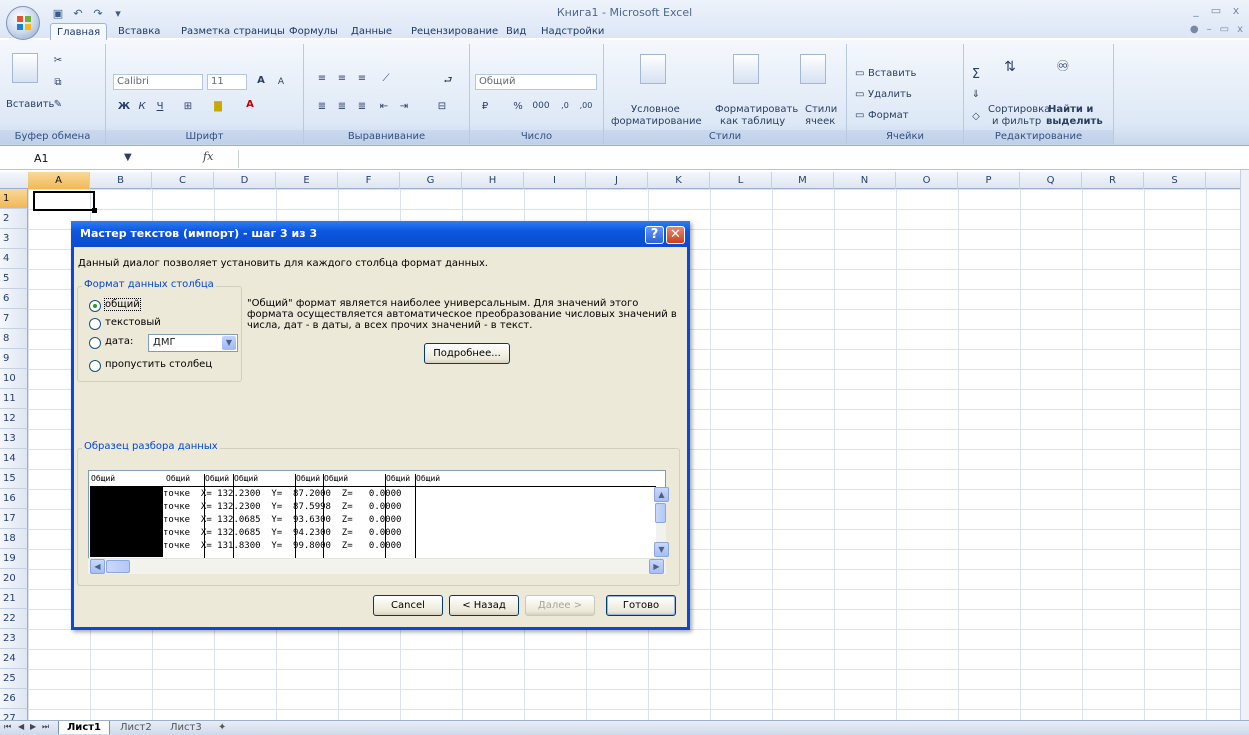 Image resolution: width=1249 pixels, height=735 pixels. I want to click on align-bottom-icon: ≡, so click(362, 78).